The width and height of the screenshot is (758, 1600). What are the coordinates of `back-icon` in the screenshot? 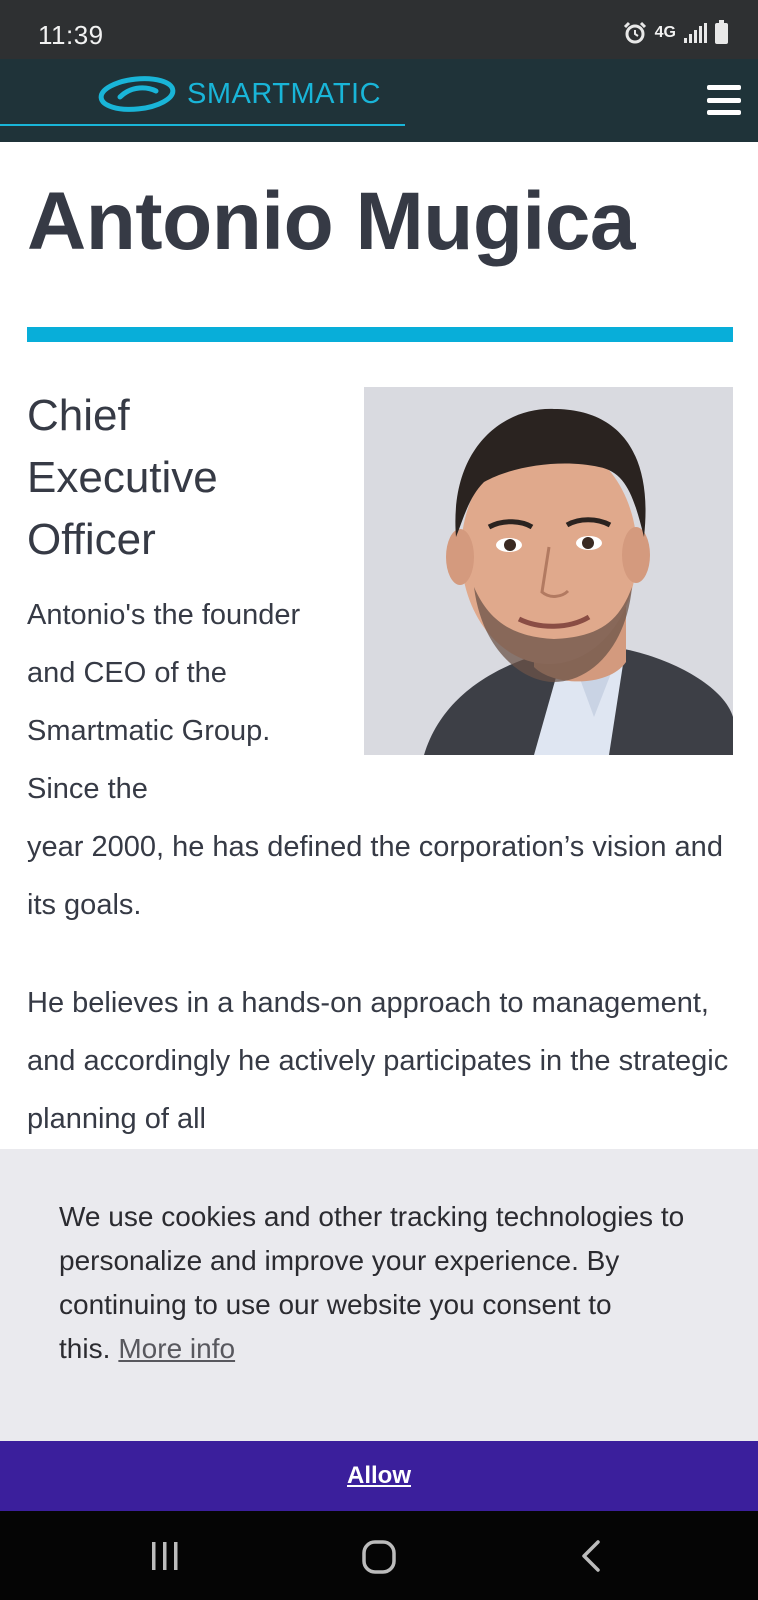 It's located at (591, 1556).